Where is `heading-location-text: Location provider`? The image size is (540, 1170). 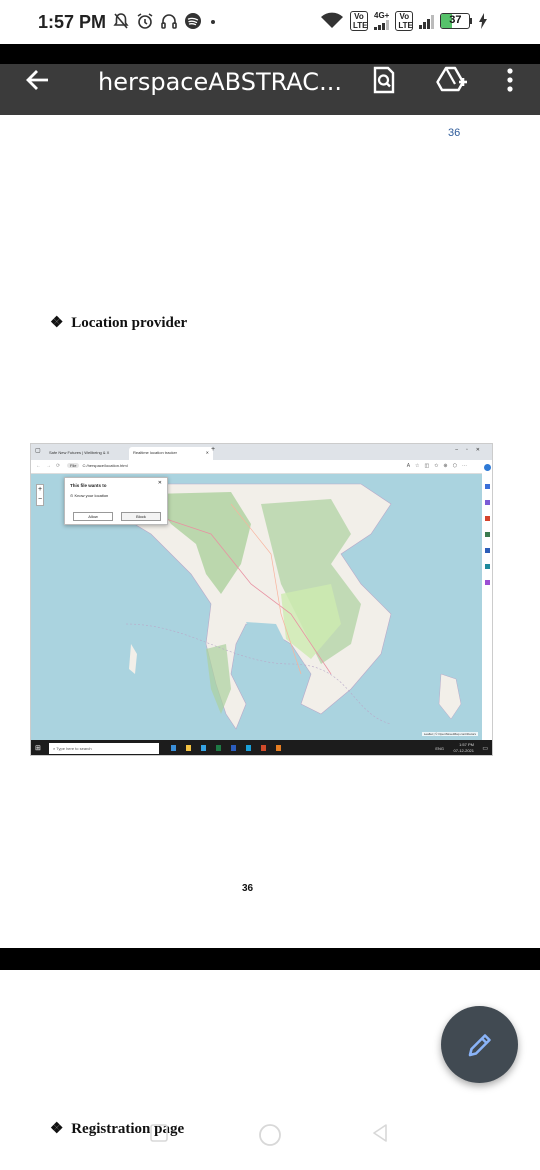
heading-location-text: Location provider is located at coordinates (129, 323).